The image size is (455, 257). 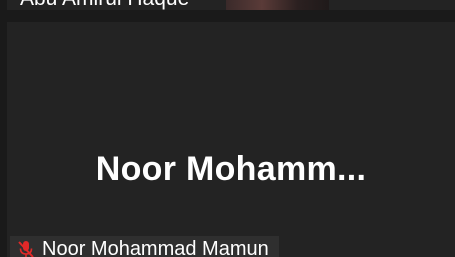 What do you see at coordinates (26, 248) in the screenshot?
I see `mic-muted-icon` at bounding box center [26, 248].